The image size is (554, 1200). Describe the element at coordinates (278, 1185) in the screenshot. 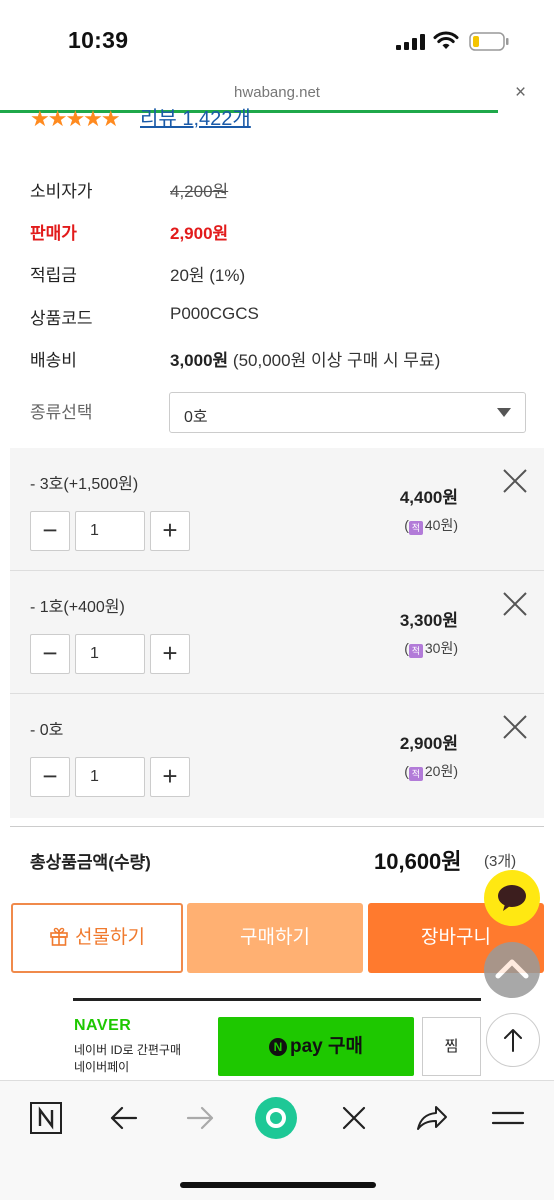

I see `home-indicator` at that location.